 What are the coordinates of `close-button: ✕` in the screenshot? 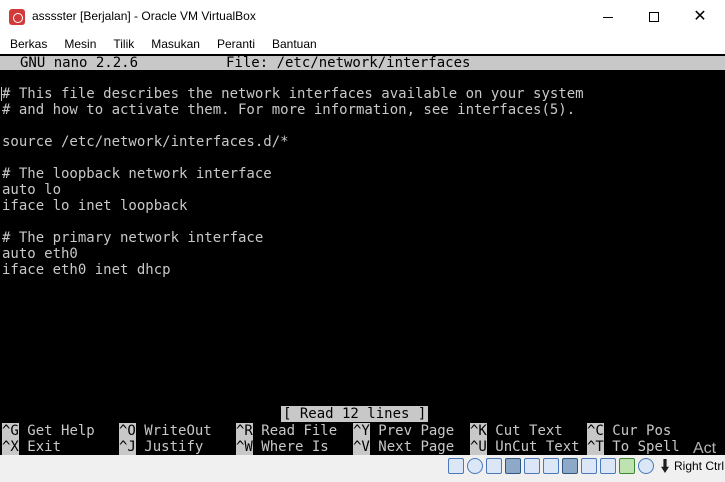 It's located at (700, 17).